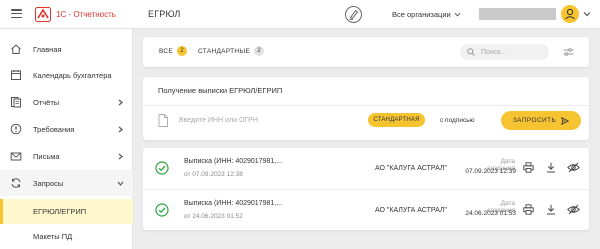 This screenshot has width=600, height=249. I want to click on reports-icon, so click(16, 102).